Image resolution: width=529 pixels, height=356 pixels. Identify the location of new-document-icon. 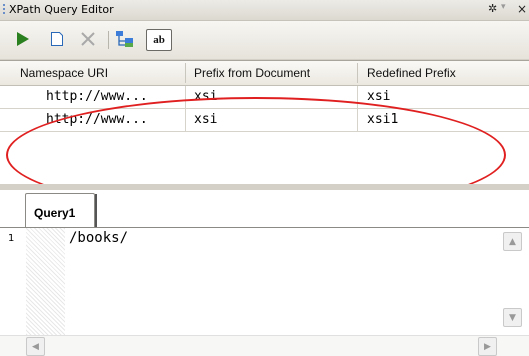
(57, 39).